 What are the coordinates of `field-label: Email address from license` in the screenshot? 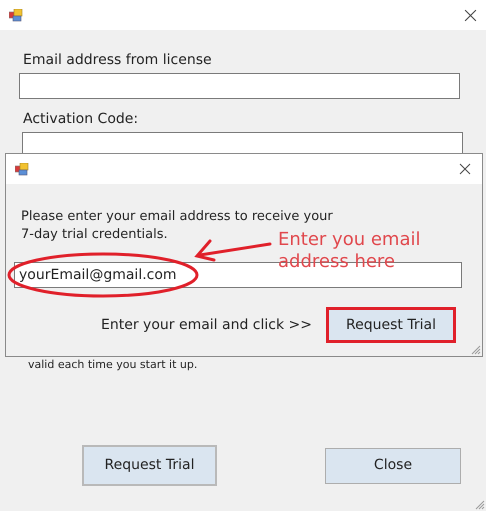 It's located at (117, 60).